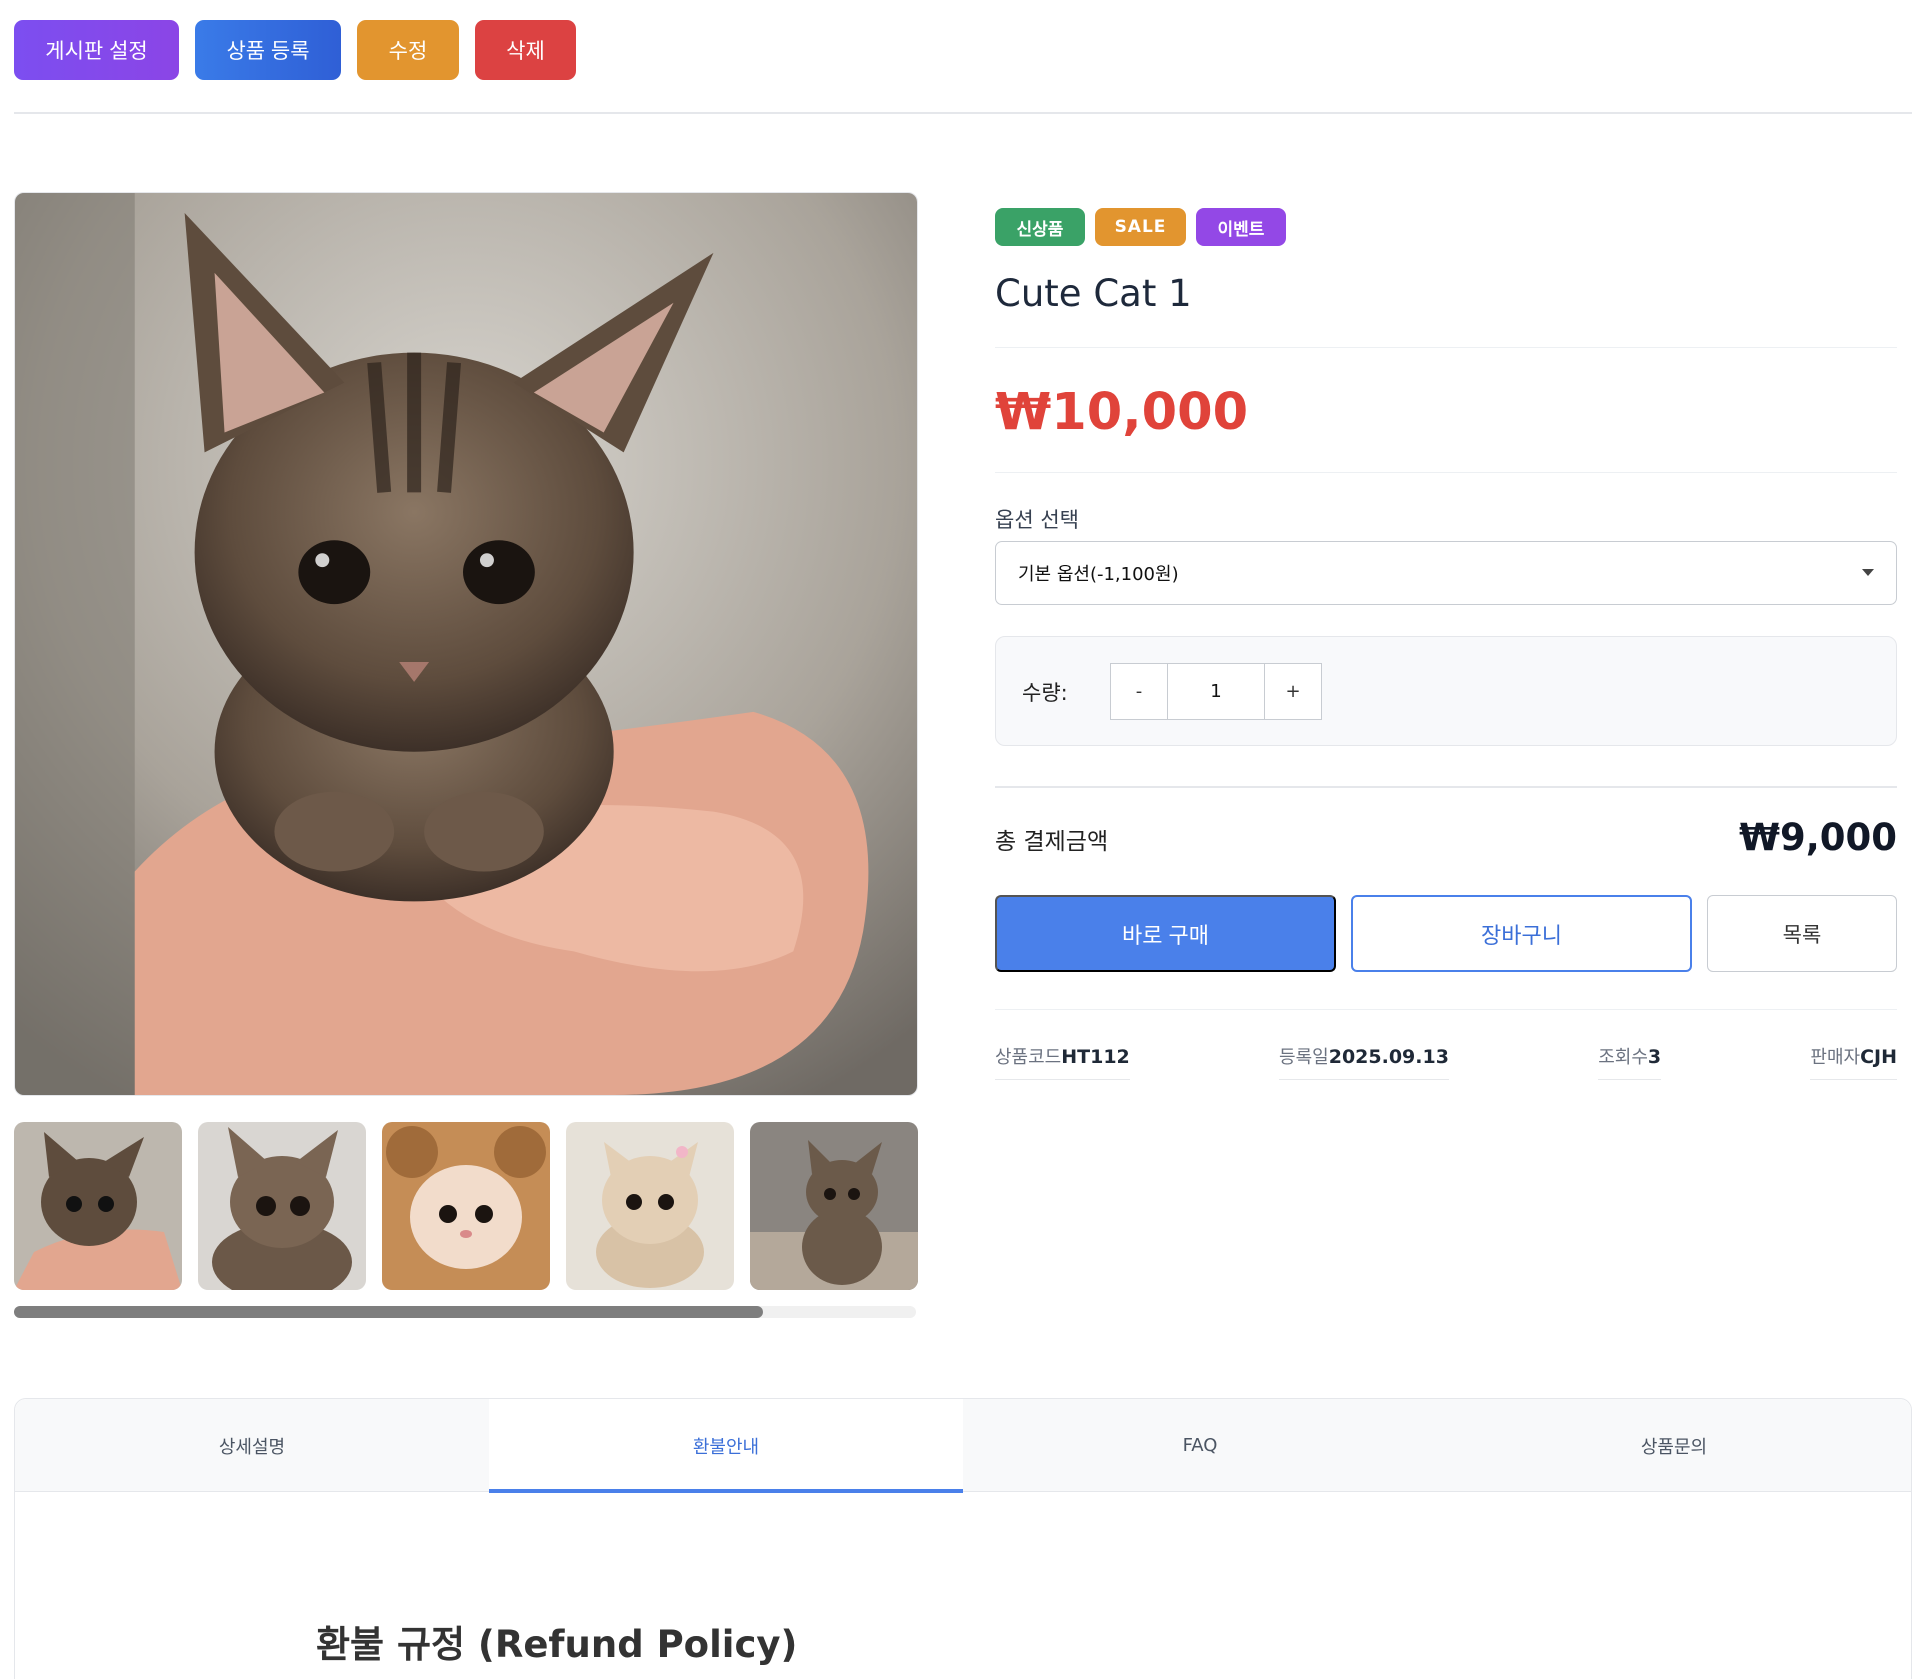 This screenshot has width=1920, height=1679. I want to click on admin-toolbar: 게시판 설정 상품 등록 수정 삭제, so click(295, 50).